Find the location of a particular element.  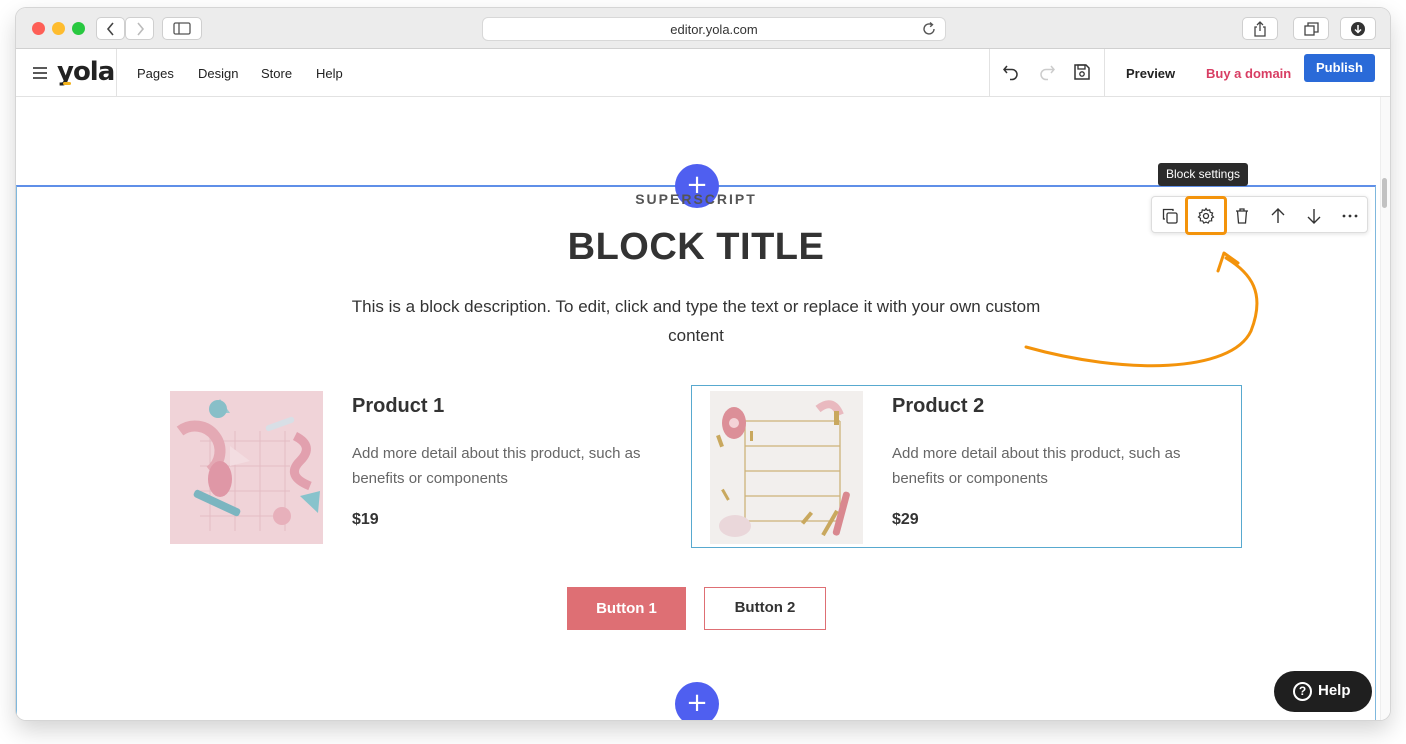

arrow-down-icon is located at coordinates (1314, 216).